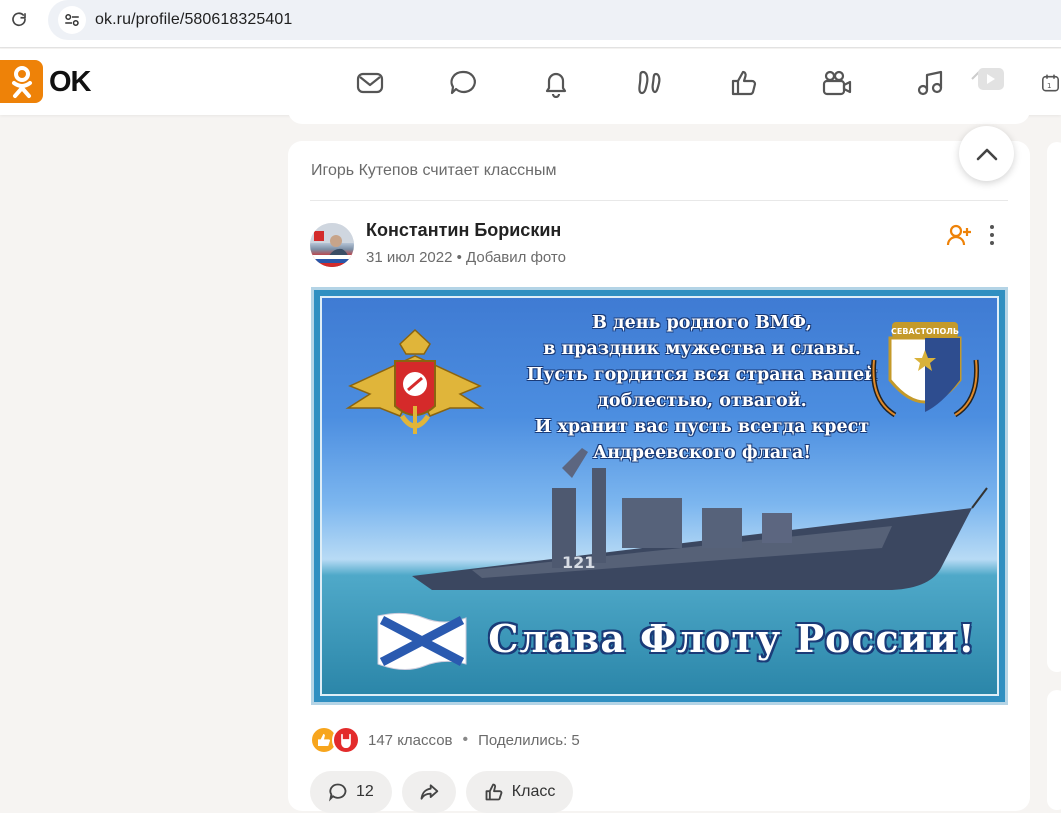 The width and height of the screenshot is (1061, 813). I want to click on scroll-to-top-button, so click(986, 153).